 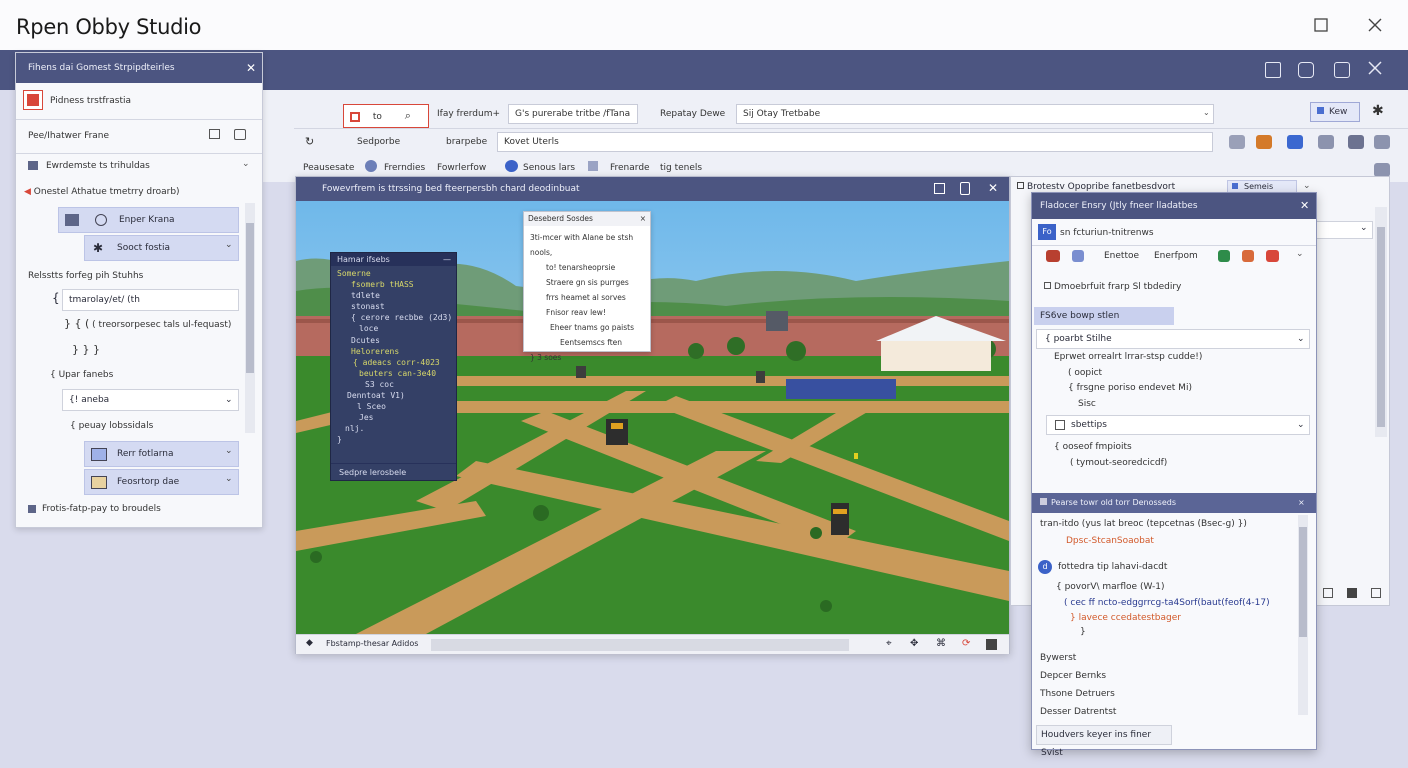 What do you see at coordinates (33, 100) in the screenshot?
I see `project-icon` at bounding box center [33, 100].